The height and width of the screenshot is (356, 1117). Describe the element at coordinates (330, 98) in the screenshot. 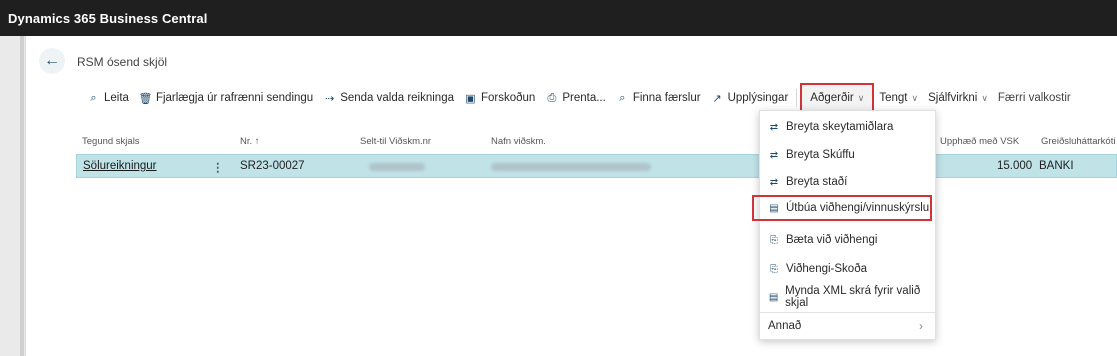

I see `send-icon: ⇢` at that location.